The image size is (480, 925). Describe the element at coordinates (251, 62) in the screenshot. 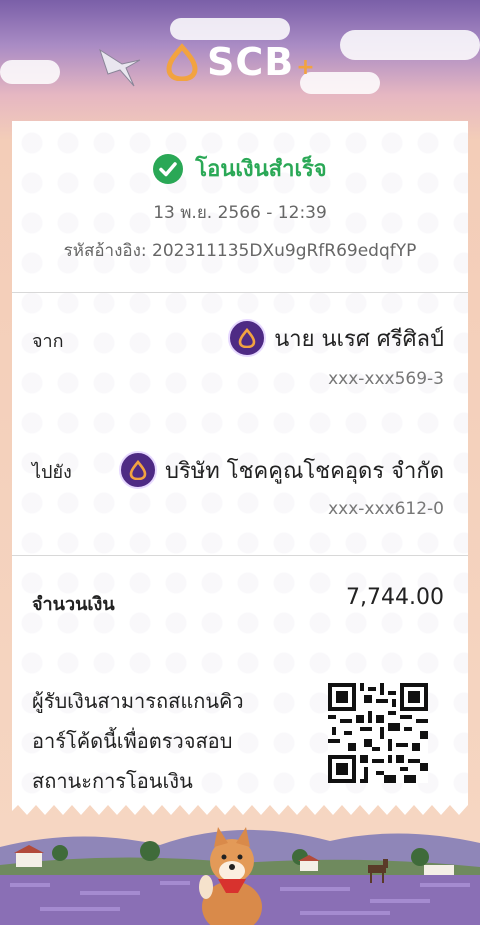

I see `brand-name: SCB` at that location.